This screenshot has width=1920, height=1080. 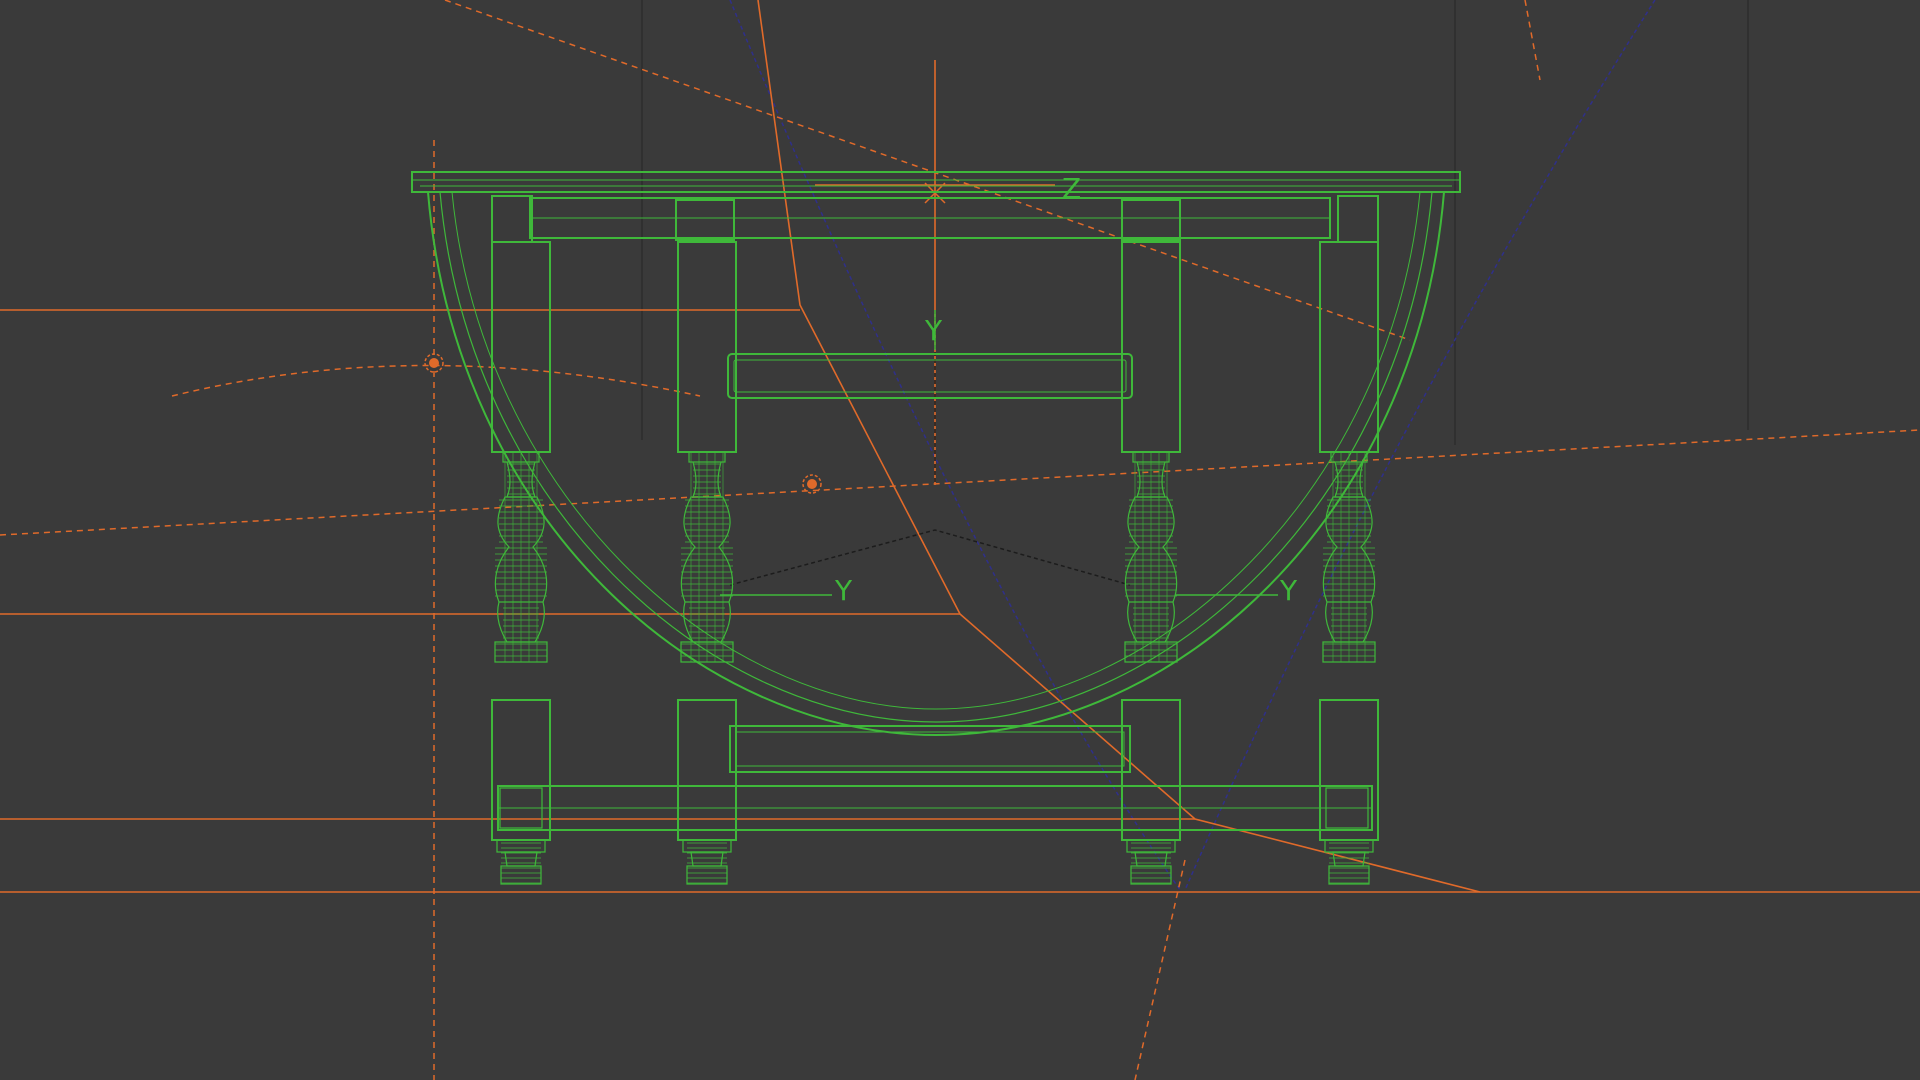 What do you see at coordinates (930, 376) in the screenshot?
I see `upper-drawer` at bounding box center [930, 376].